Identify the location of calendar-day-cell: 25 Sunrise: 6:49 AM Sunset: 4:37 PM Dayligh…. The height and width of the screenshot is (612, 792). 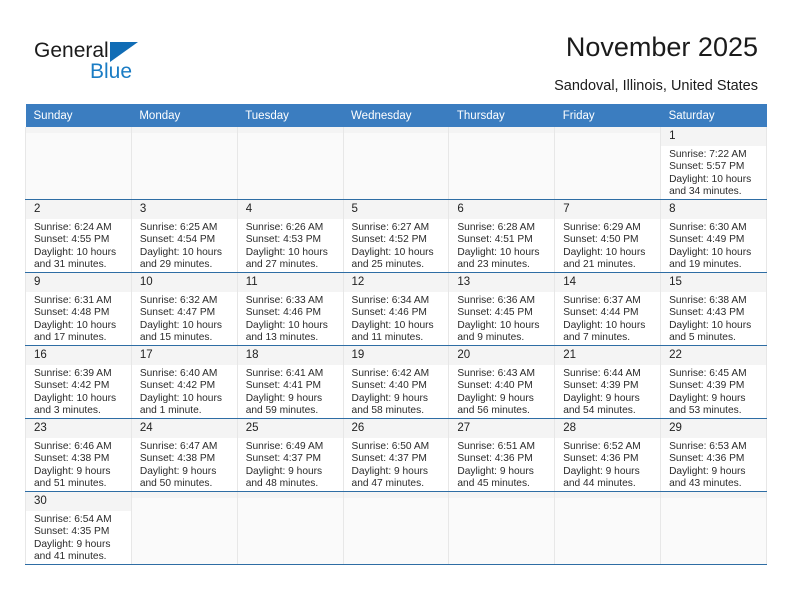
(290, 455).